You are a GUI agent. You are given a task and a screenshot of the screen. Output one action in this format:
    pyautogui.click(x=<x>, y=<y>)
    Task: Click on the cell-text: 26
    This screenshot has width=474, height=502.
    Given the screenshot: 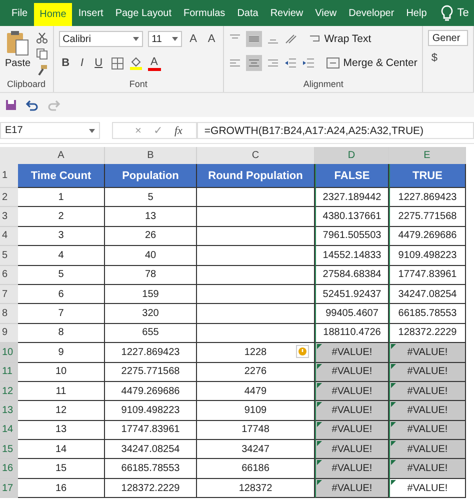 What is the action you would take?
    pyautogui.click(x=150, y=236)
    